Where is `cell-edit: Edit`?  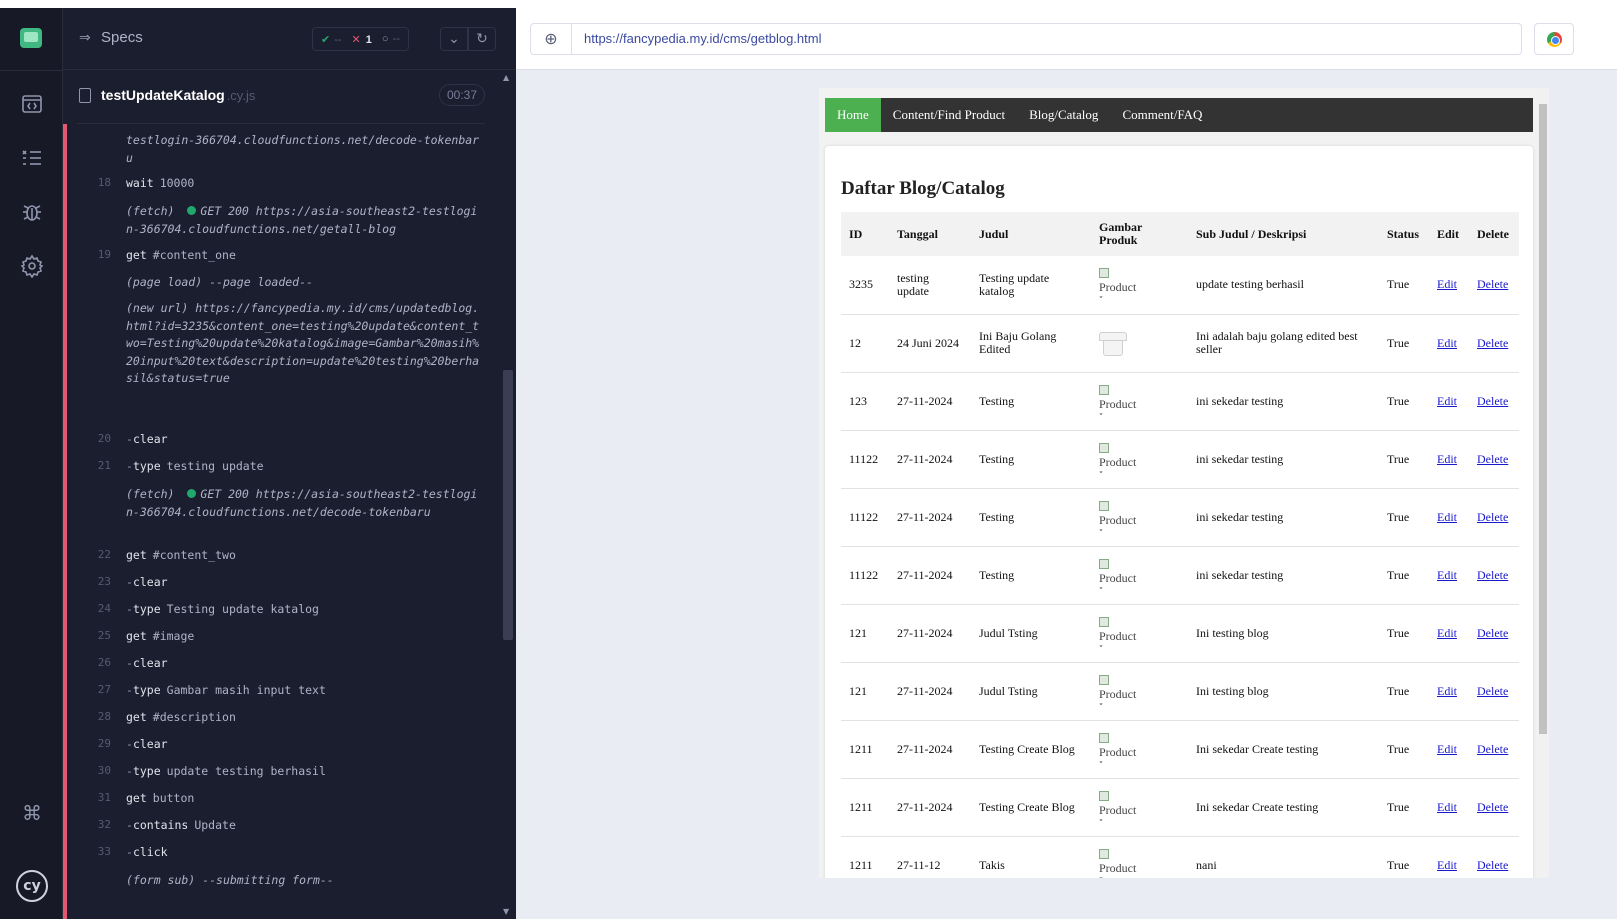
cell-edit: Edit is located at coordinates (1449, 691).